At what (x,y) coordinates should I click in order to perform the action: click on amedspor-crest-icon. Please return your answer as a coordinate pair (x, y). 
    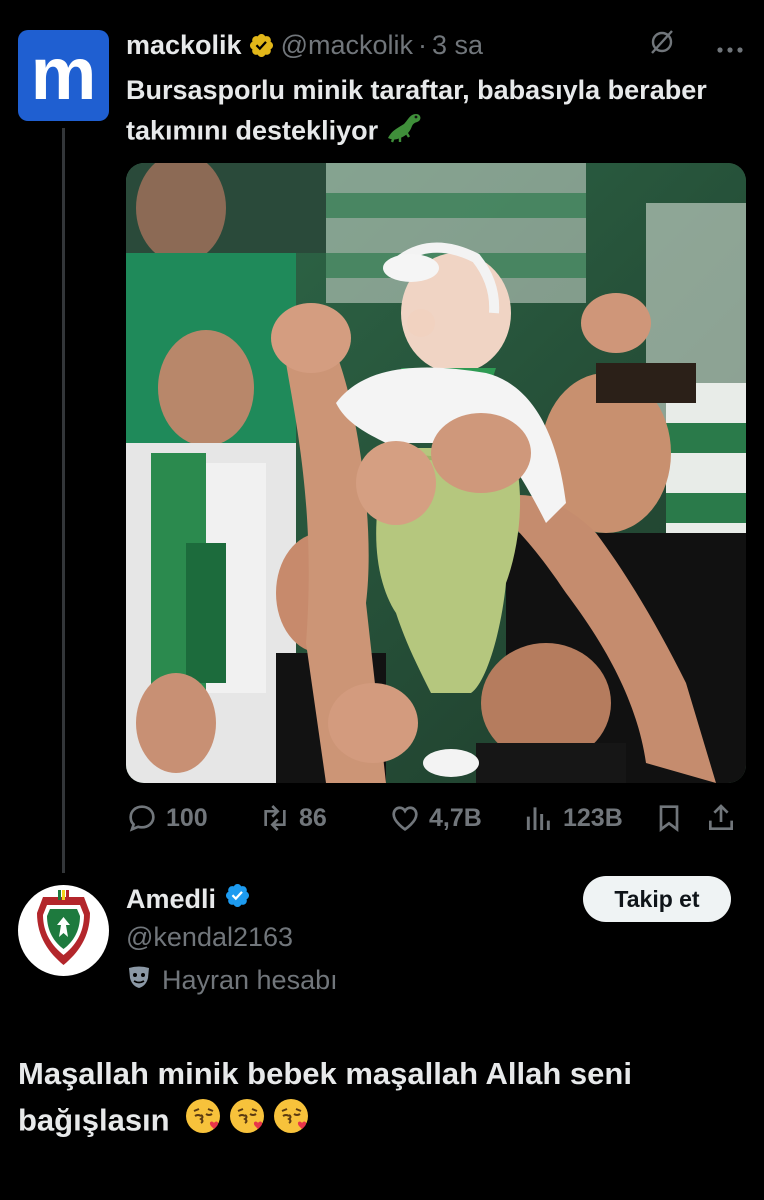
    Looking at the image, I should click on (63, 930).